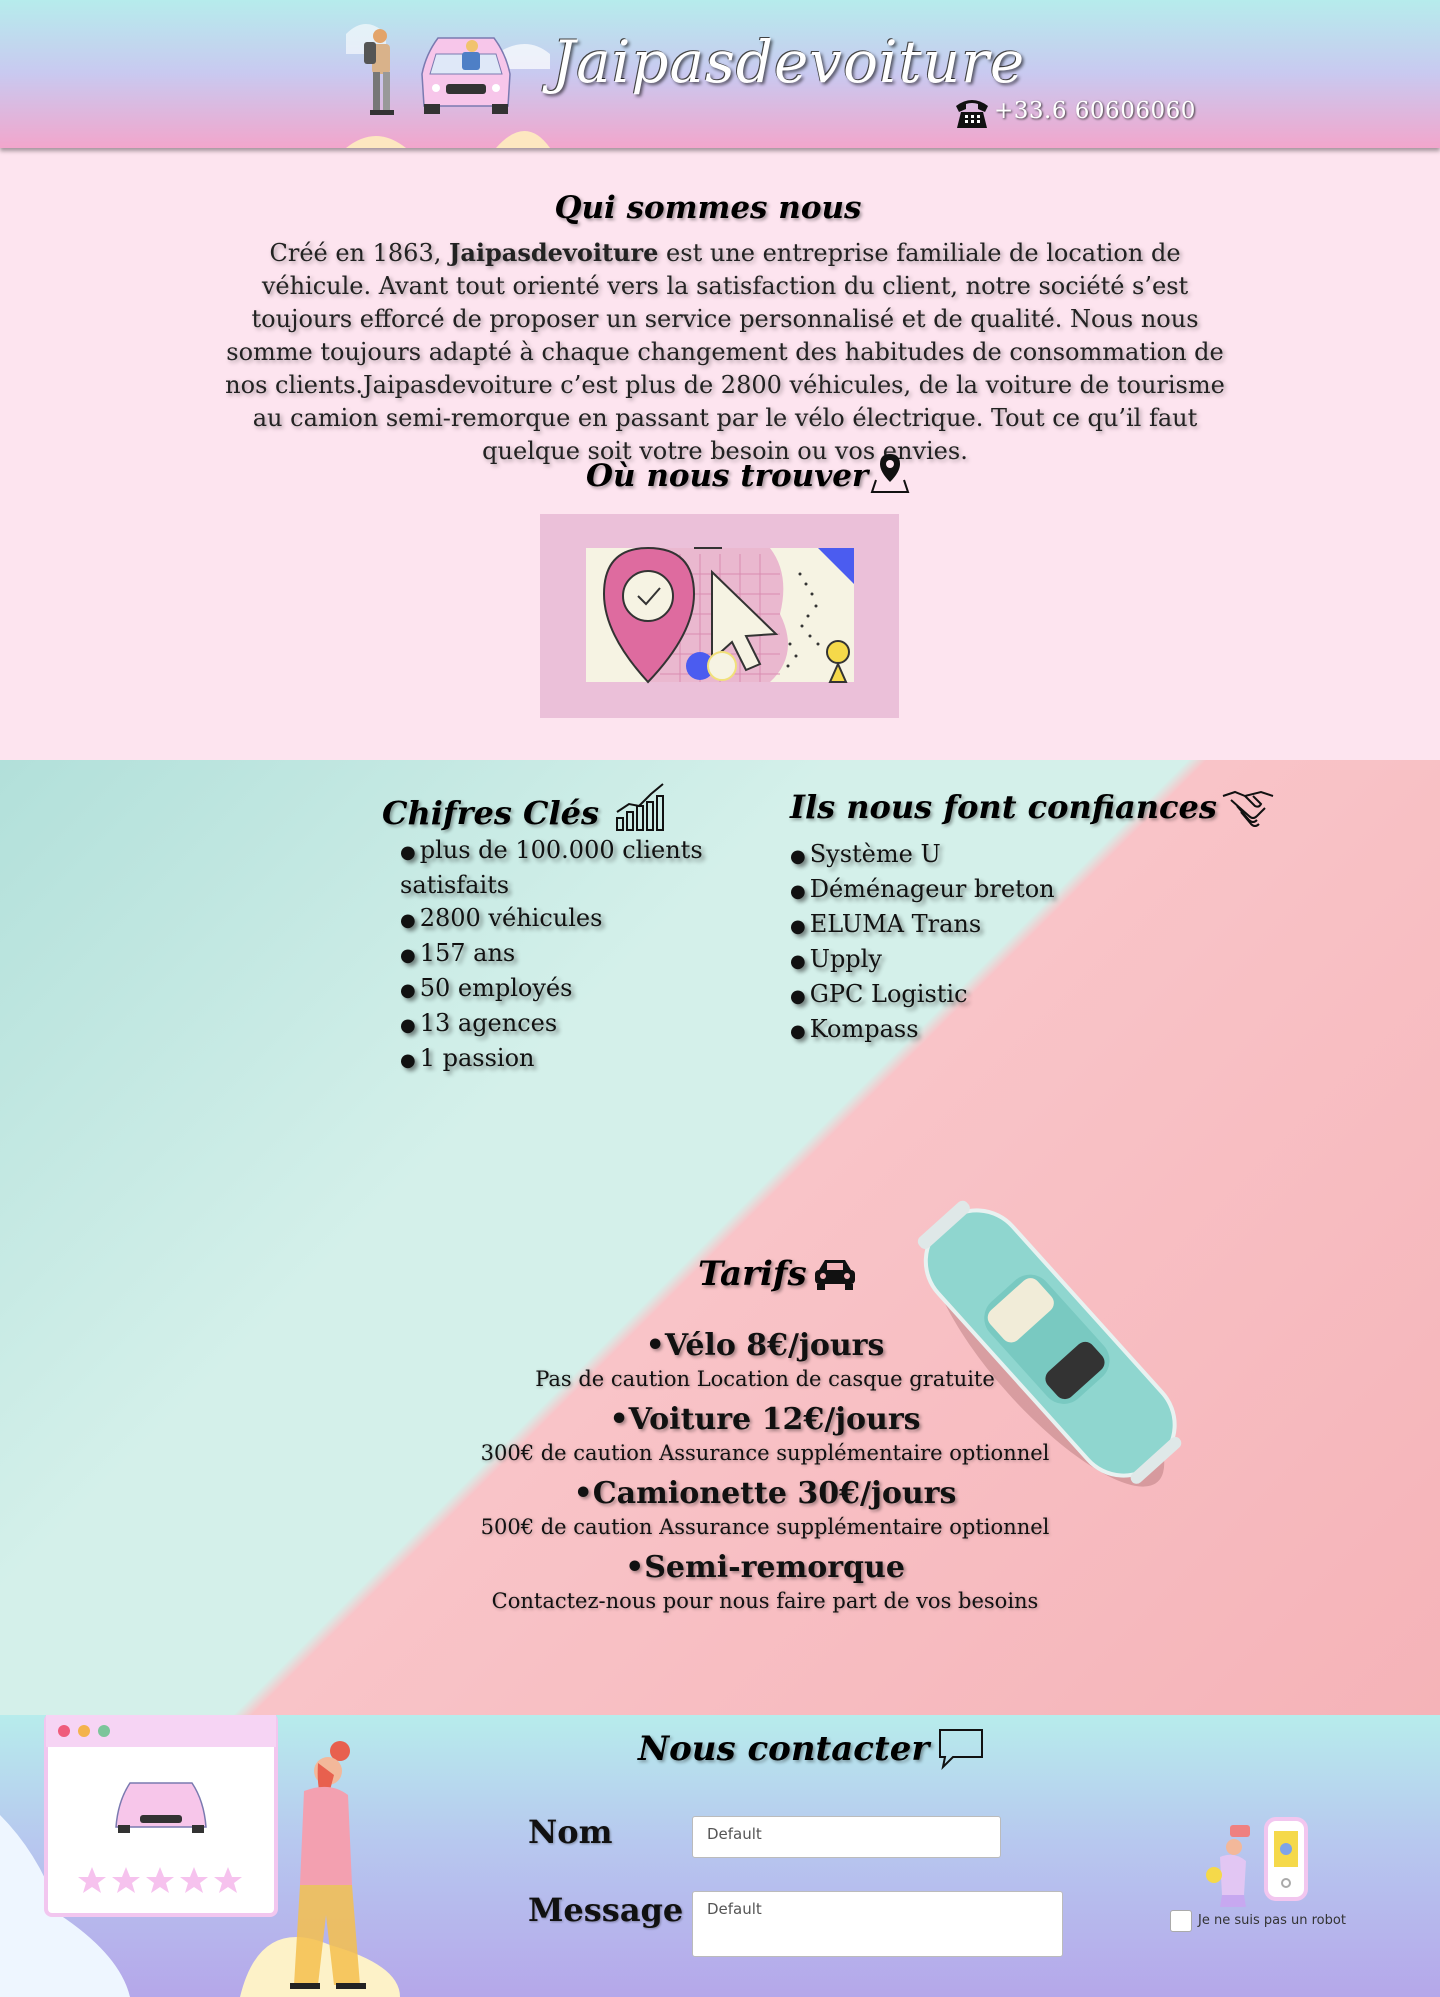 This screenshot has width=1440, height=1997. What do you see at coordinates (570, 1832) in the screenshot?
I see `name-label: Nom` at bounding box center [570, 1832].